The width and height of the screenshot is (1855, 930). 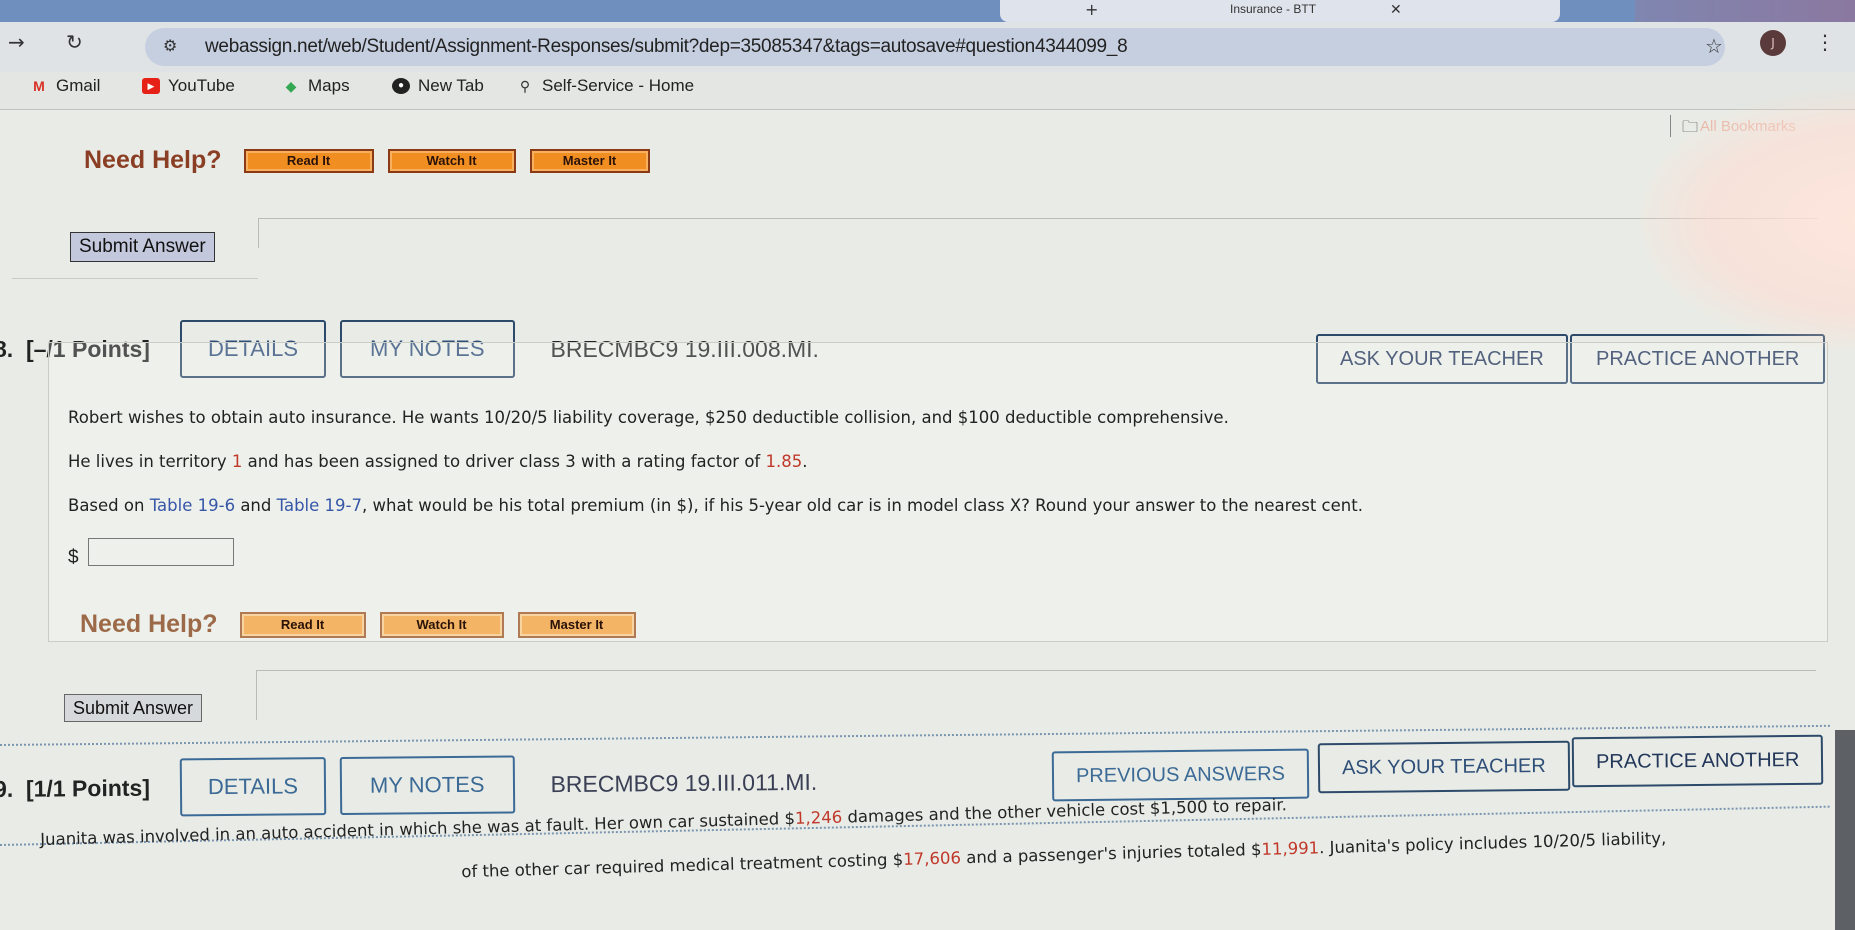 I want to click on my-notes-button: MY NOTES, so click(x=427, y=785).